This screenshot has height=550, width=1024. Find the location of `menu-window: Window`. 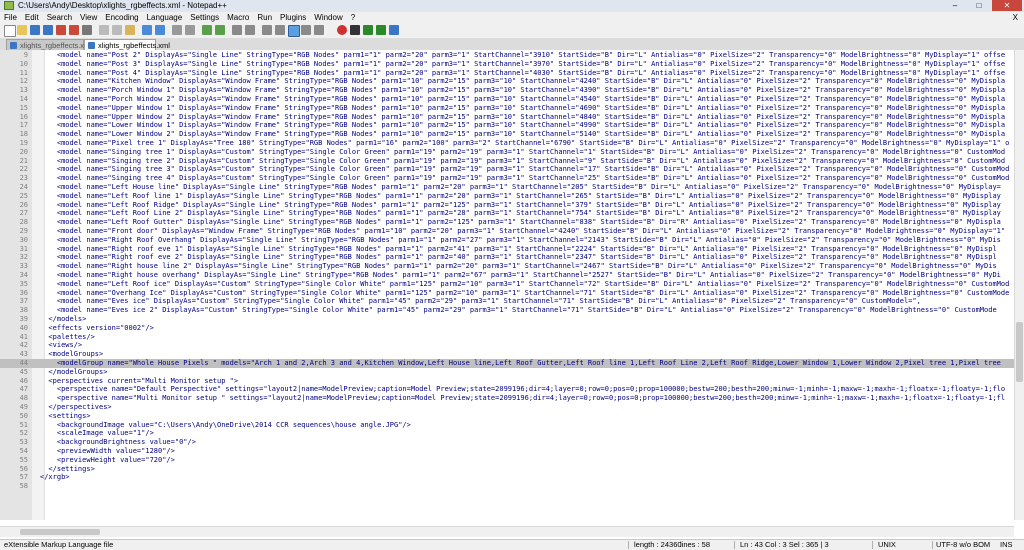

menu-window: Window is located at coordinates (328, 17).